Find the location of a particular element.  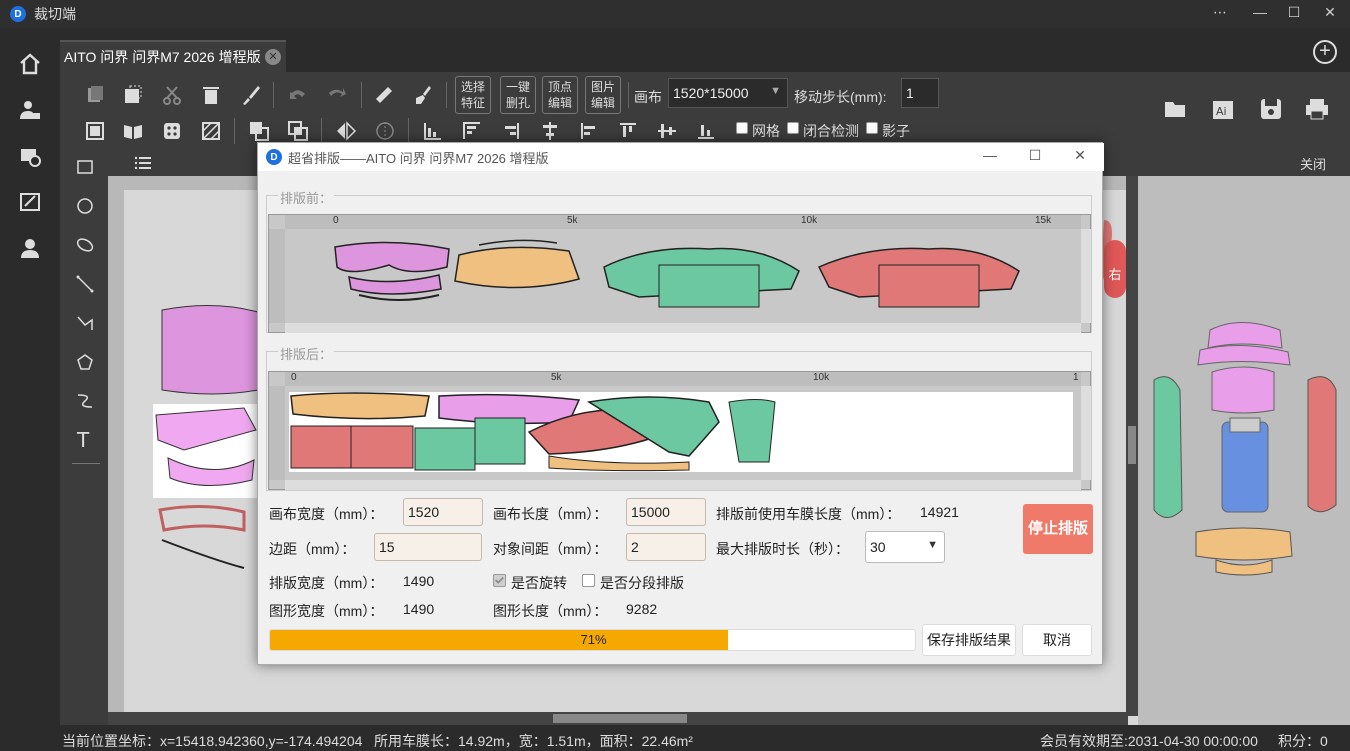

align-top-icon is located at coordinates (628, 131).